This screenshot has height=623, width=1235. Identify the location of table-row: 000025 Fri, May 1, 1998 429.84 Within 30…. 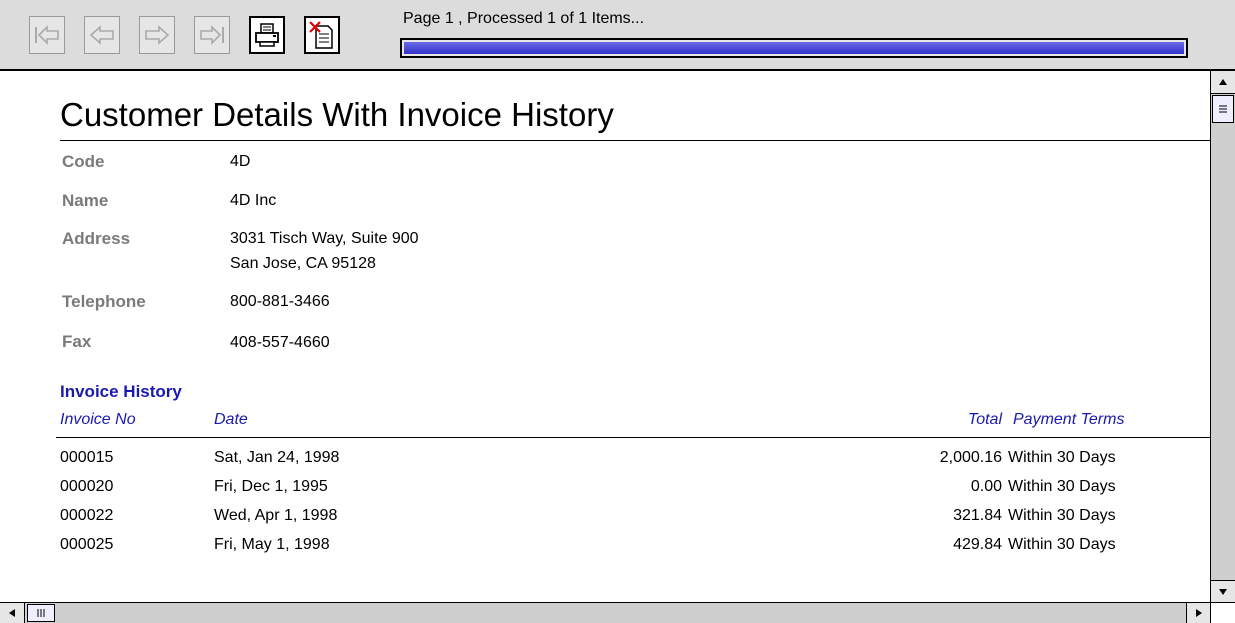
(605, 550).